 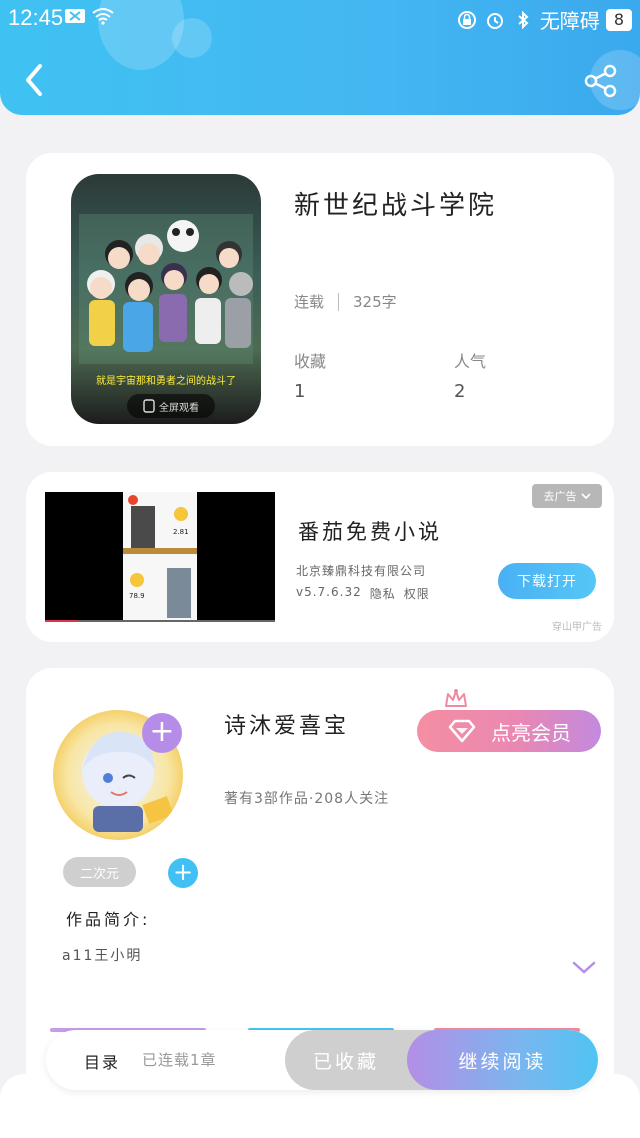 What do you see at coordinates (307, 799) in the screenshot?
I see `author-stats: 著有3部作品·208人关注` at bounding box center [307, 799].